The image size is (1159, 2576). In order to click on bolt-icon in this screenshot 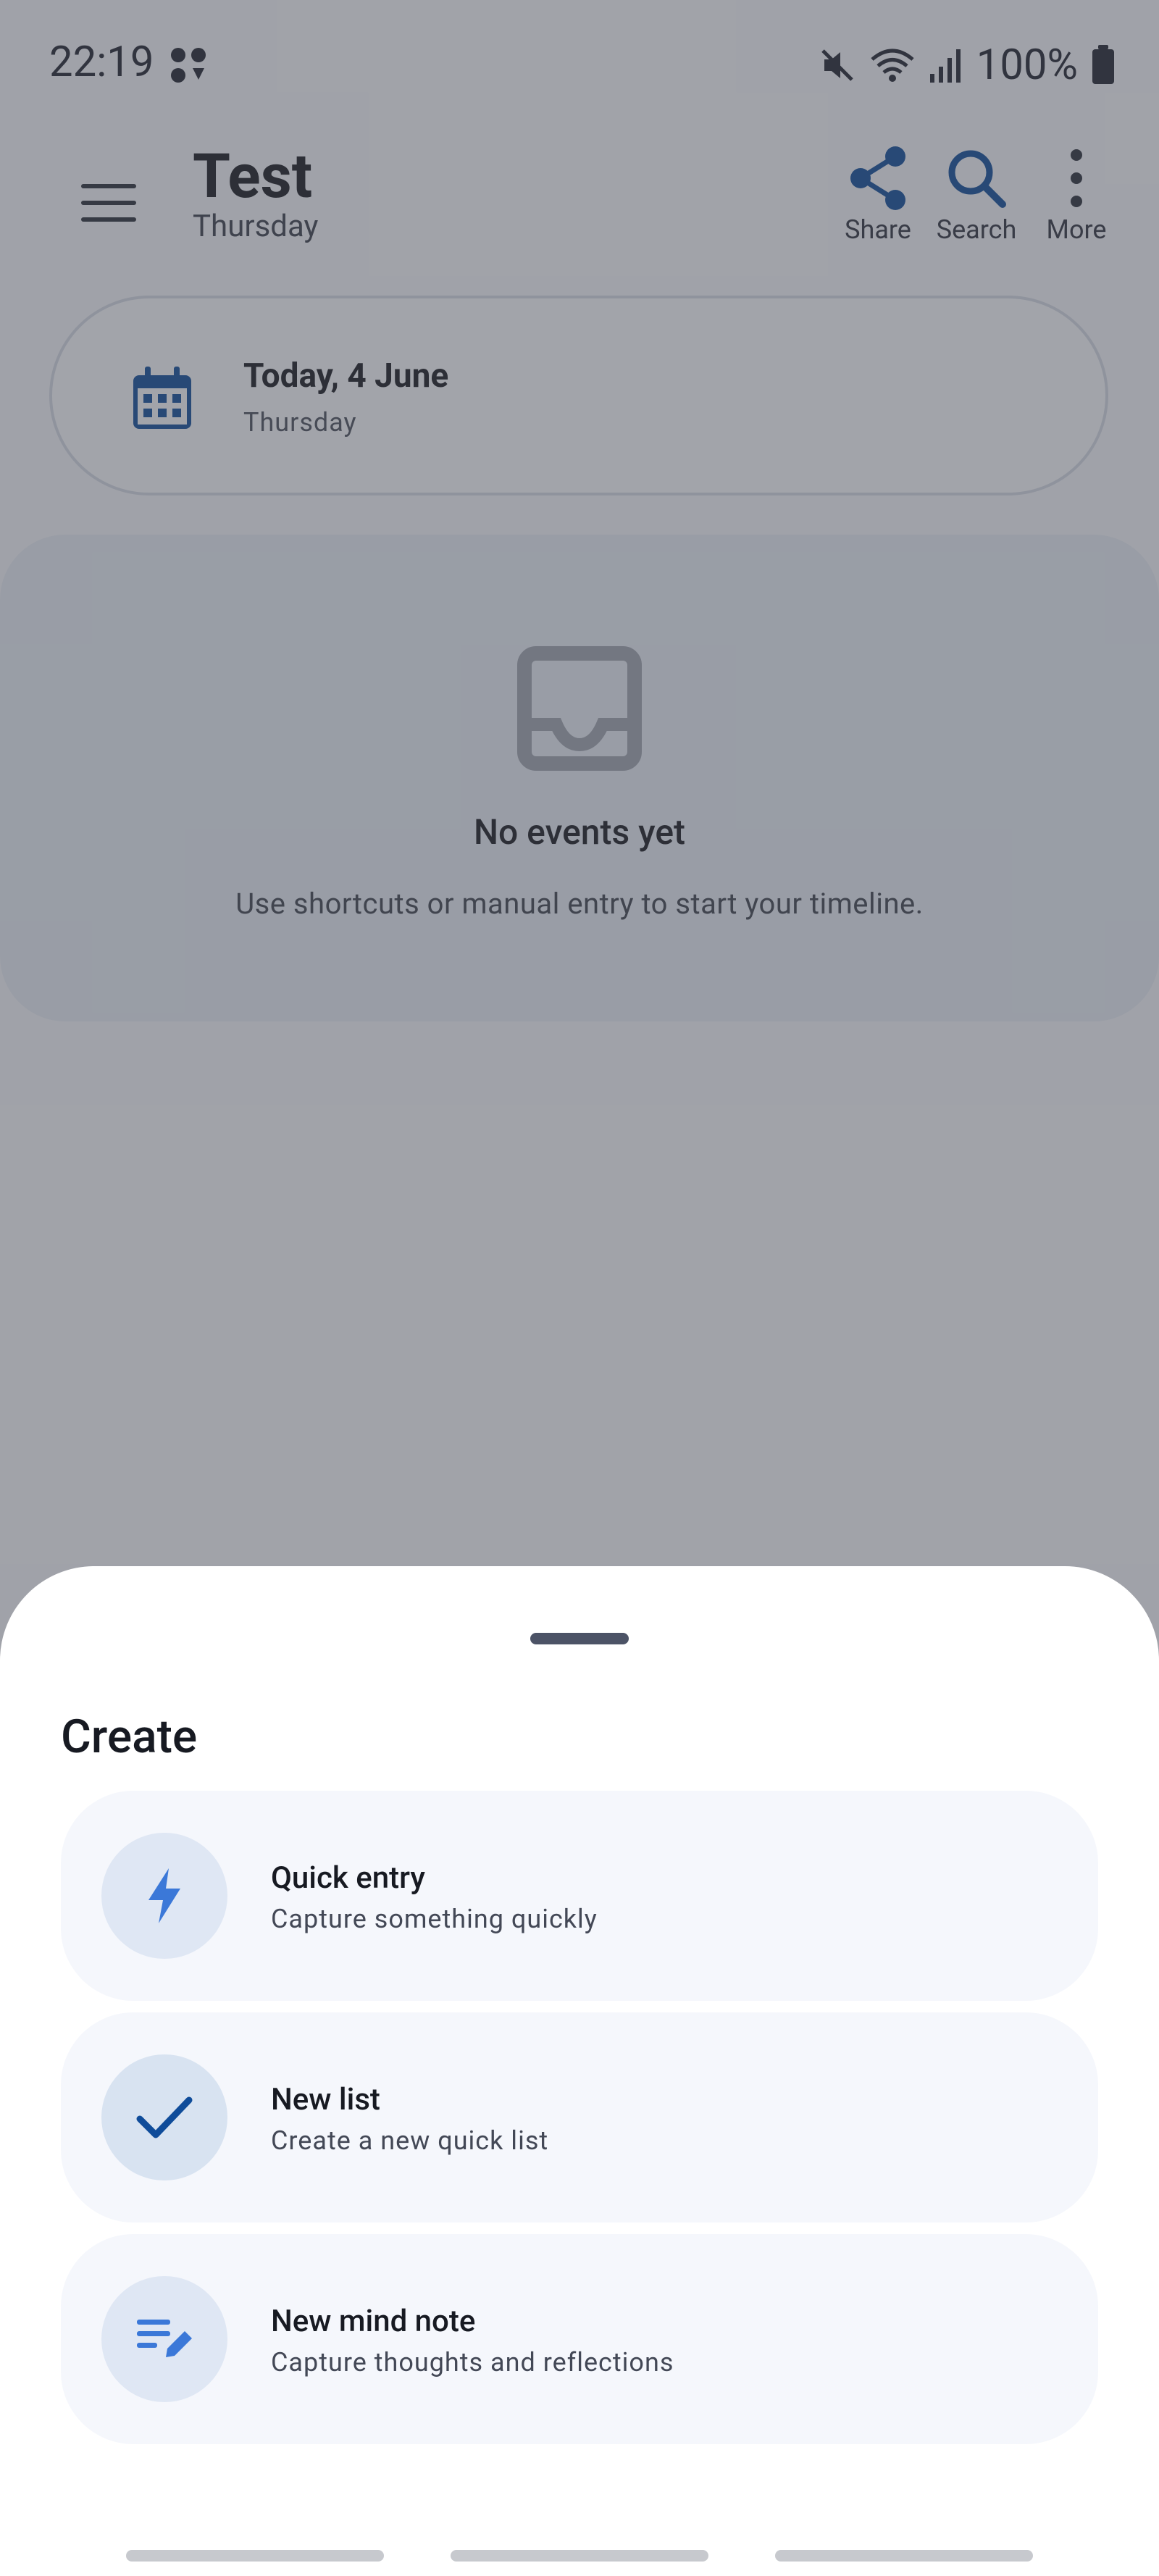, I will do `click(164, 1895)`.